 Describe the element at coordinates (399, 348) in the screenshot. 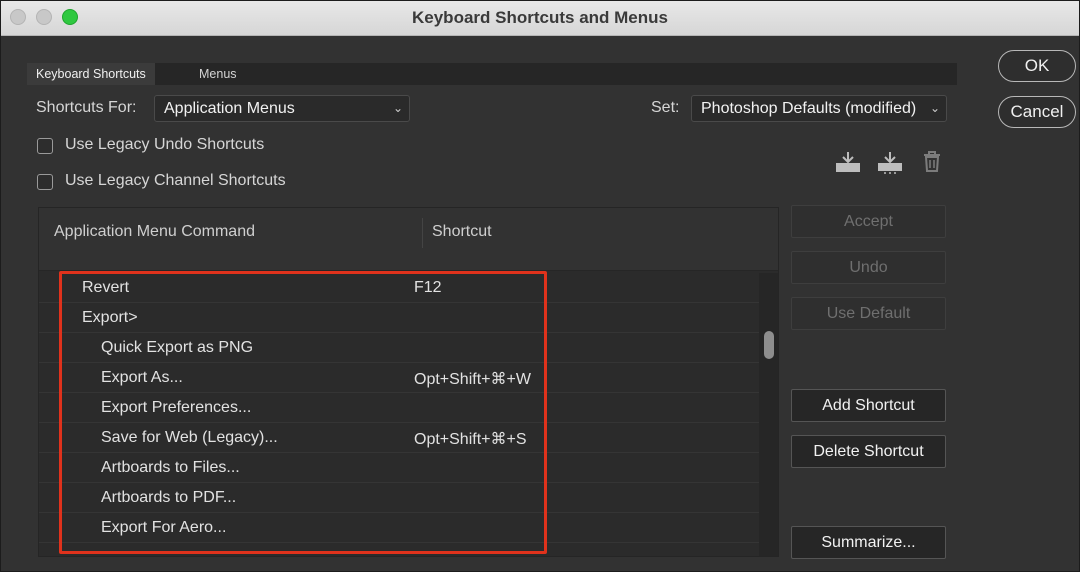

I see `table-row: Quick Export as PNG` at that location.